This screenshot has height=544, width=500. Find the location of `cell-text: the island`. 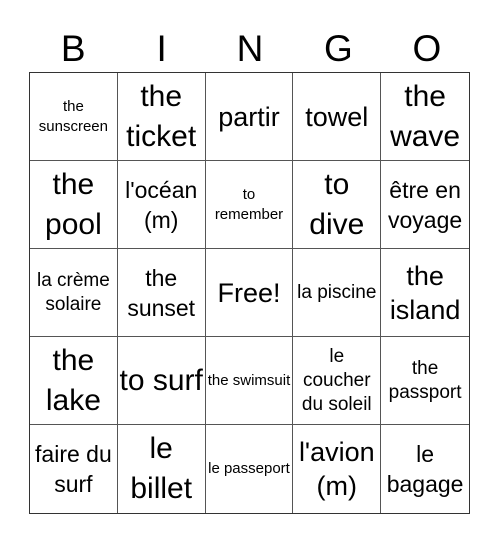

cell-text: the island is located at coordinates (425, 292).